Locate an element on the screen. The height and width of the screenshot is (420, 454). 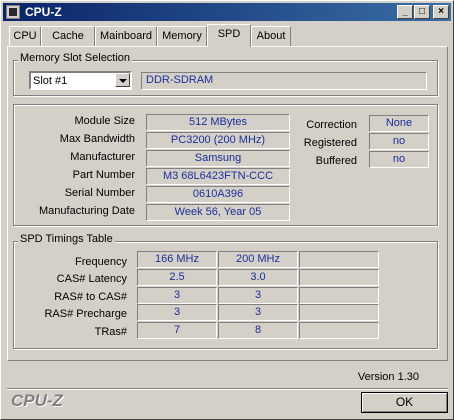
ras-to-cas-col2: 3 is located at coordinates (258, 295).